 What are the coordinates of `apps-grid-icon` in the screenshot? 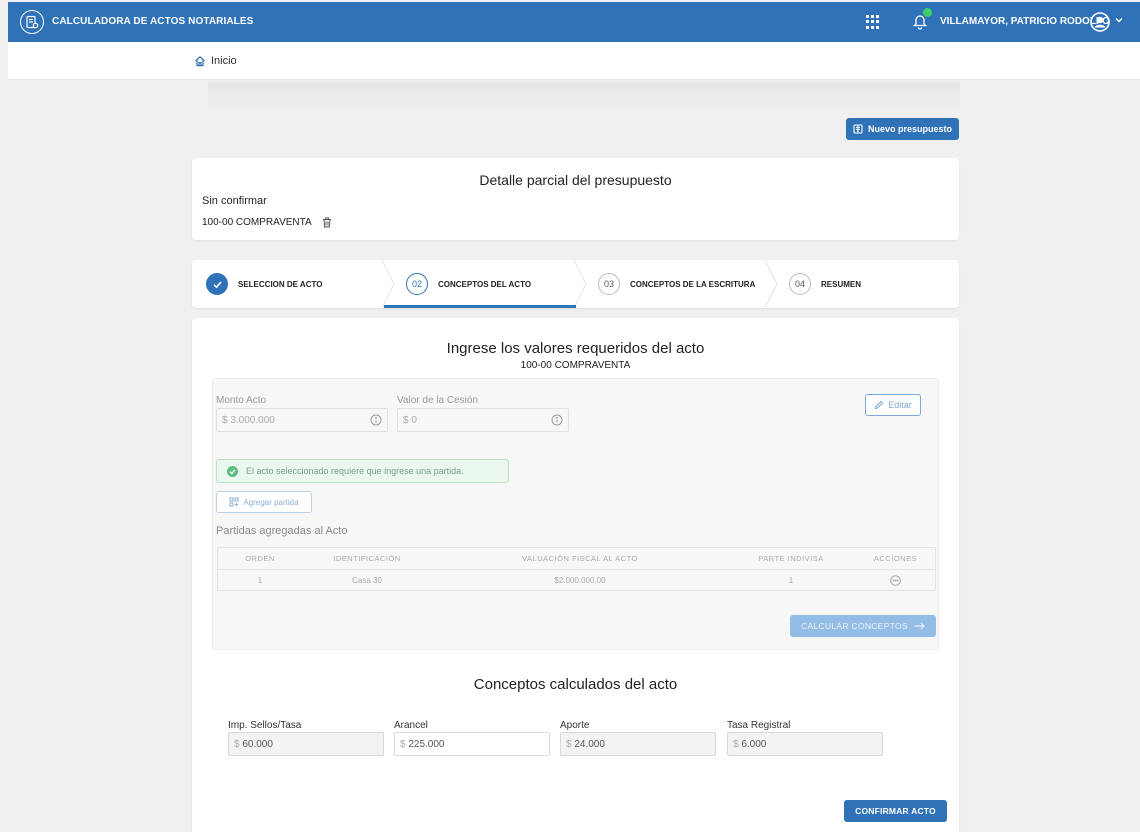 It's located at (873, 22).